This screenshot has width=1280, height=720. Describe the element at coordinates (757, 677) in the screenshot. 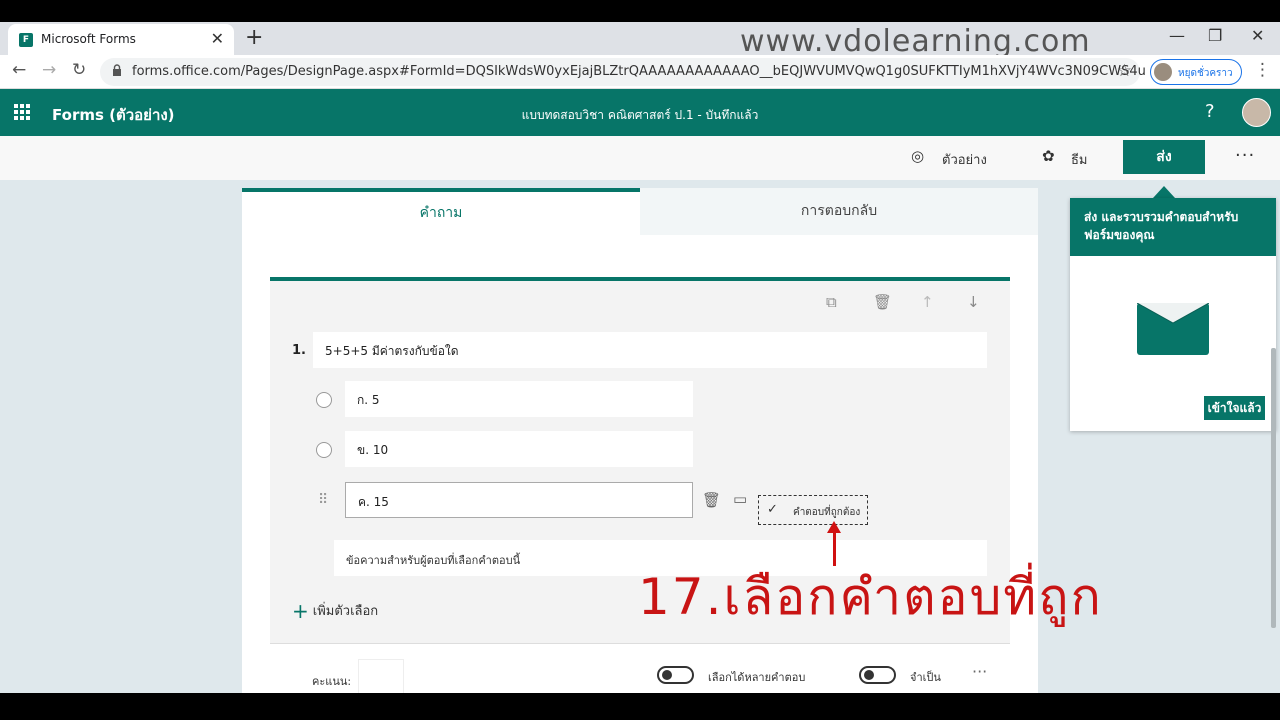

I see `multi-answer-label: เลือกได้หลายคำตอบ` at that location.